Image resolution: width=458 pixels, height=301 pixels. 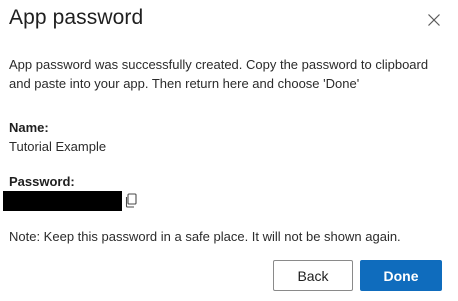 I want to click on dialog-title: App password, so click(x=76, y=17).